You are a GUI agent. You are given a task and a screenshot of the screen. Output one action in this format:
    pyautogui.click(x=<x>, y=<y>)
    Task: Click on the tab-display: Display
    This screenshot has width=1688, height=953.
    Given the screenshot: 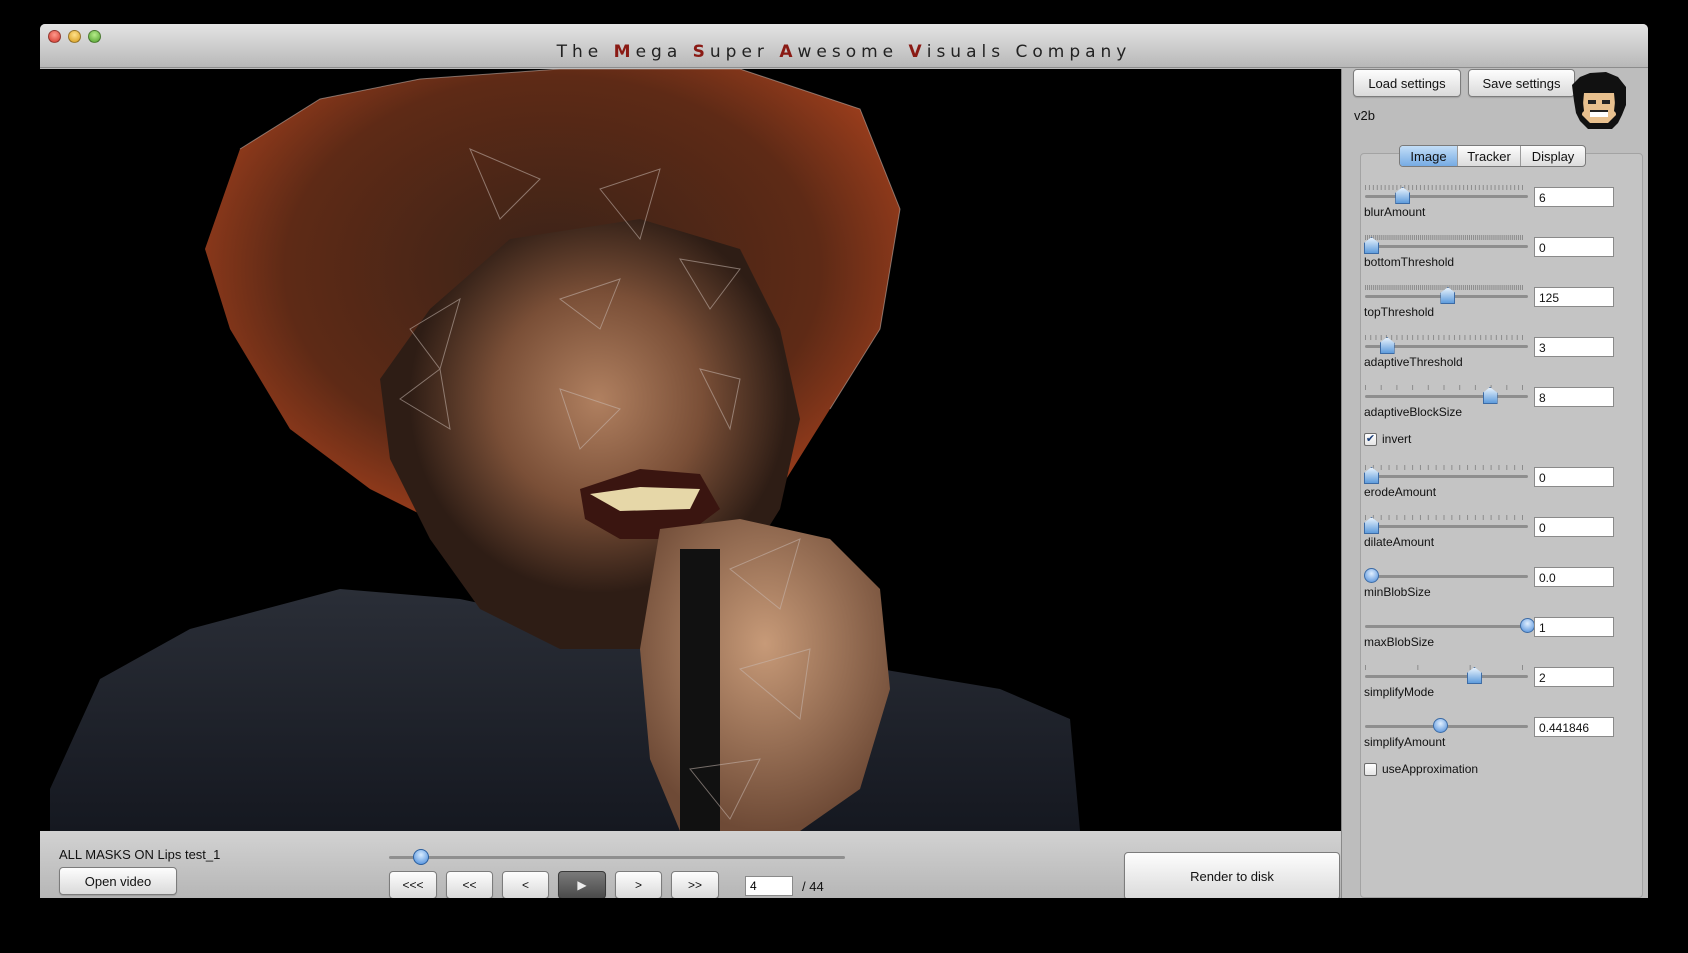 What is the action you would take?
    pyautogui.click(x=1553, y=156)
    